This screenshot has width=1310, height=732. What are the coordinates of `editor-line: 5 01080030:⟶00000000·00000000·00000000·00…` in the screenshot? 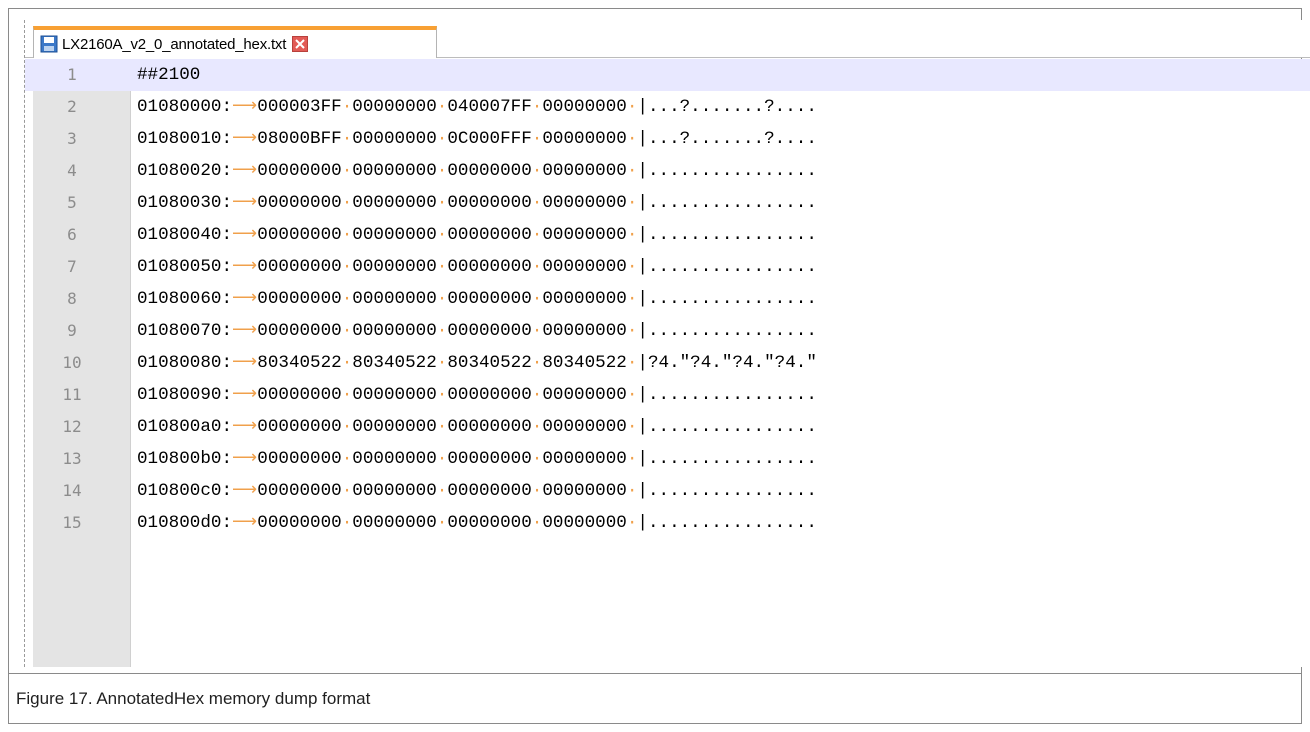 It's located at (667, 203).